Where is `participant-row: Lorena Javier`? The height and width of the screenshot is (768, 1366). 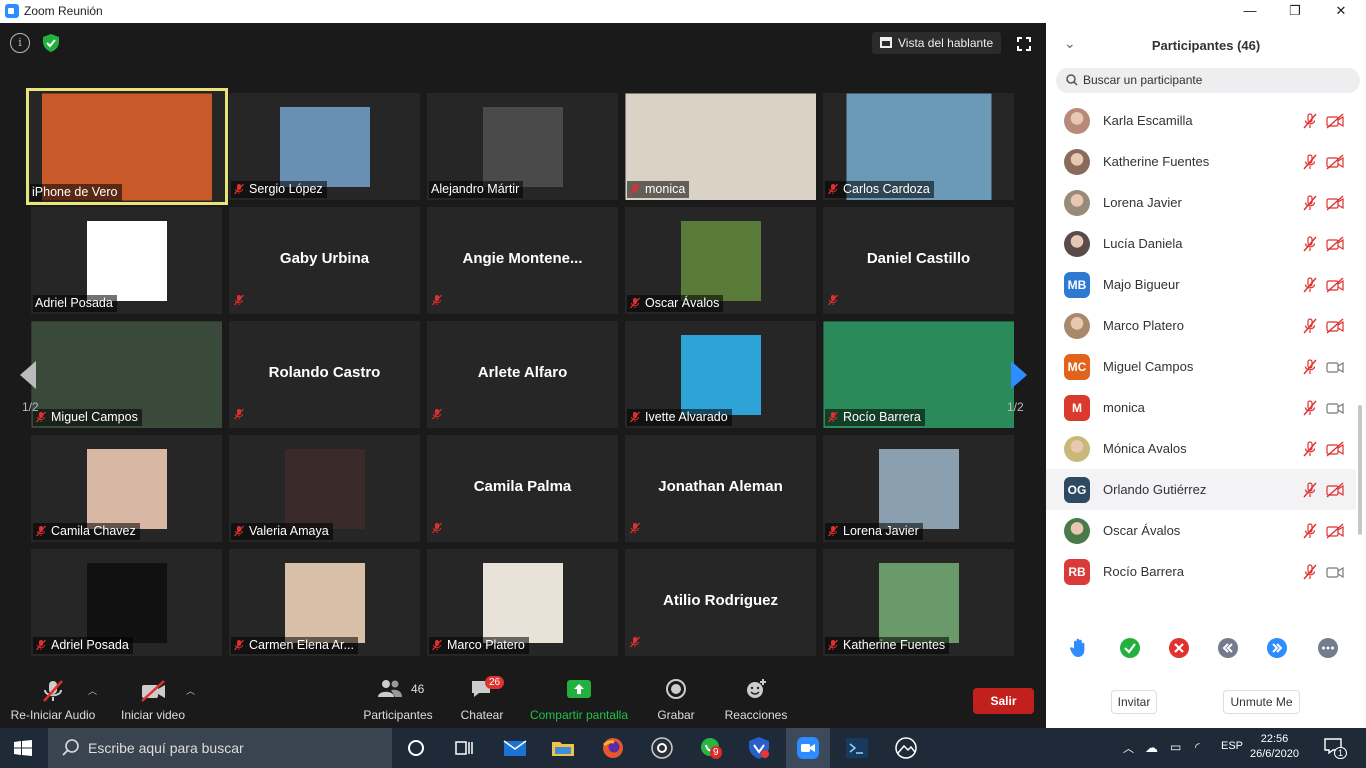
participant-row: Lorena Javier is located at coordinates (1201, 202).